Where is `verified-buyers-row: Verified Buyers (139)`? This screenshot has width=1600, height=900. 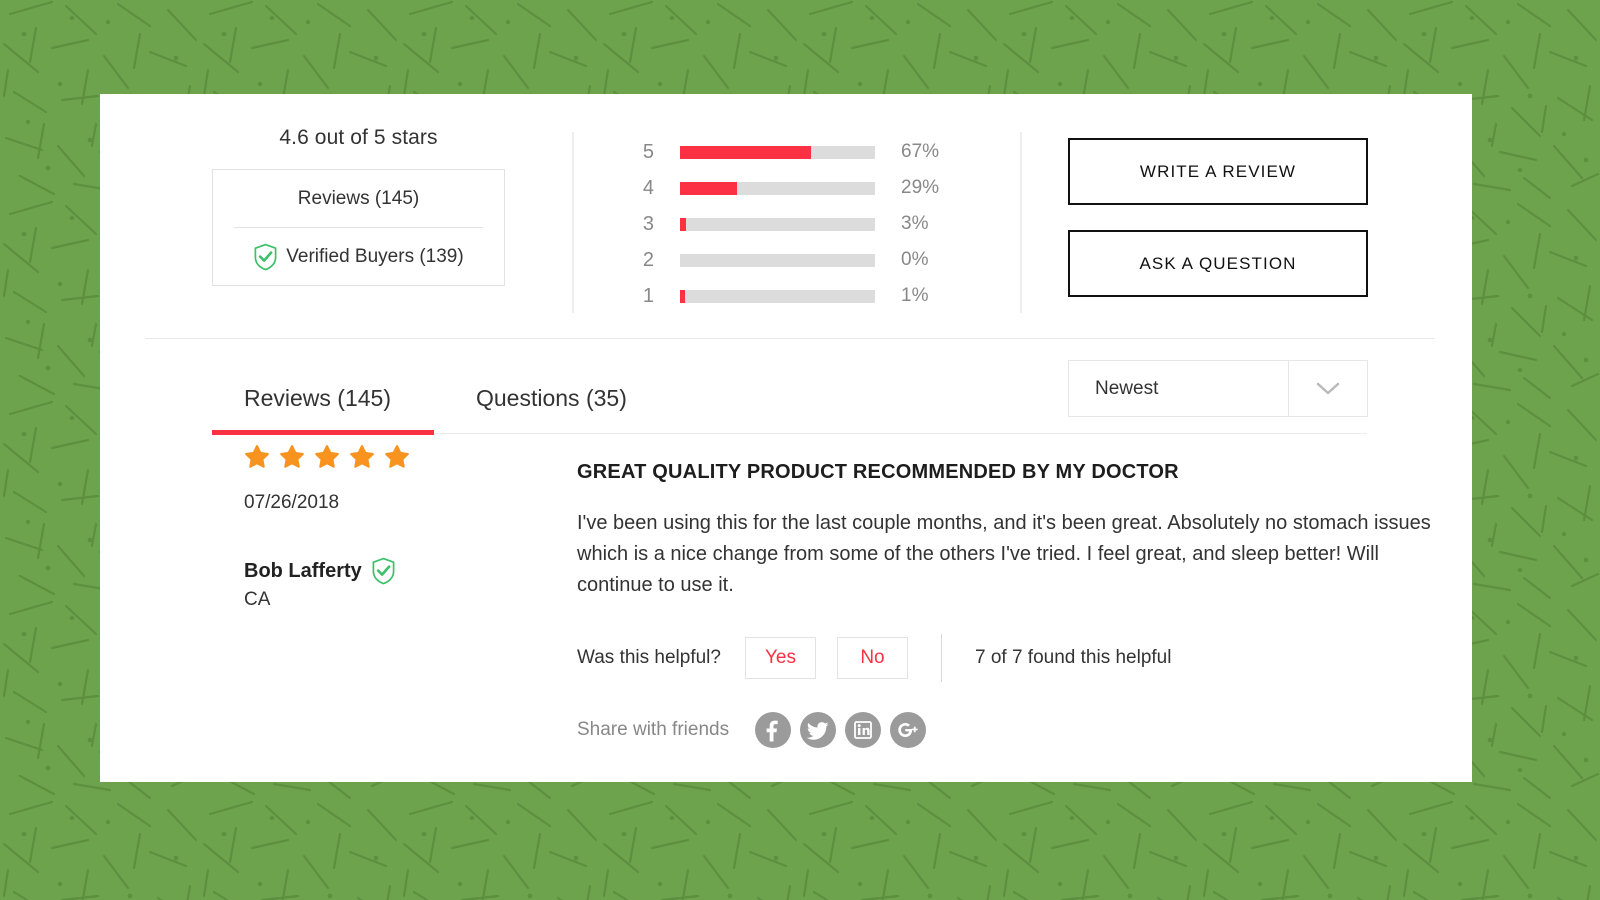
verified-buyers-row: Verified Buyers (139) is located at coordinates (358, 256).